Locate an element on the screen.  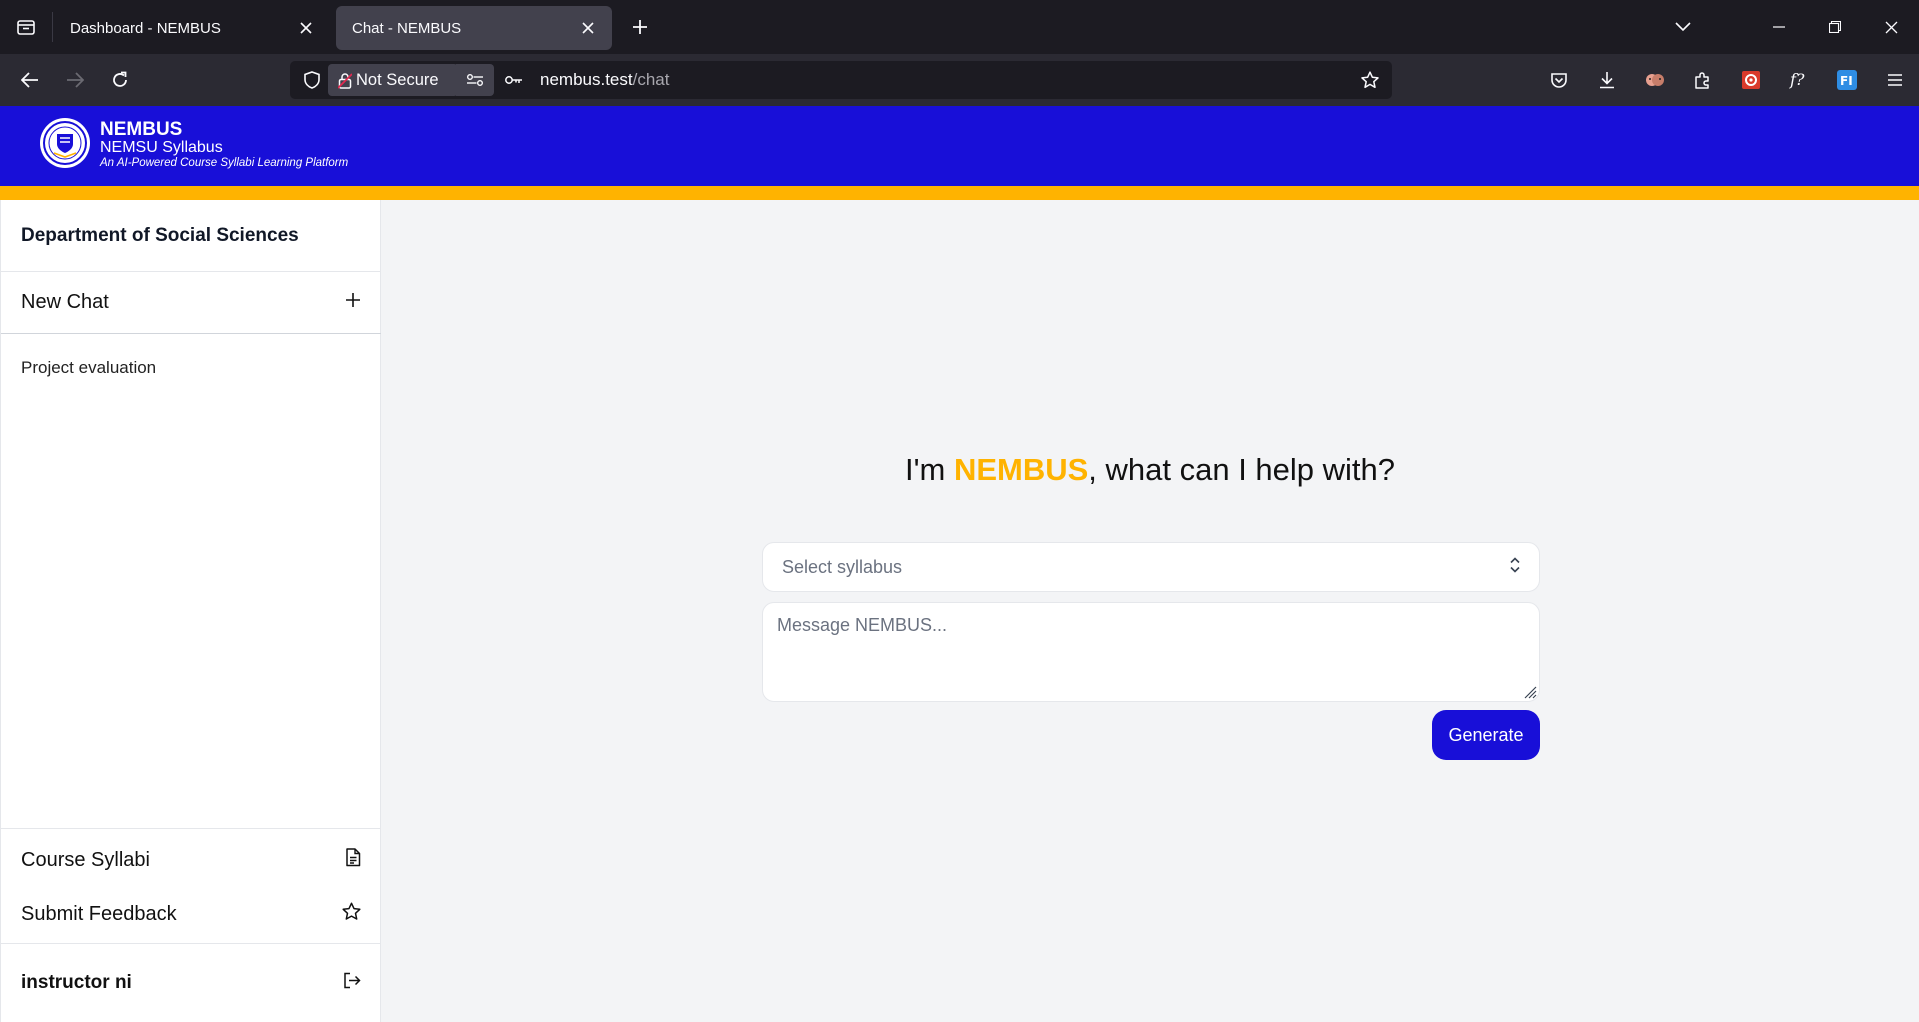
not-secure-indicator: Not Secure is located at coordinates (393, 80).